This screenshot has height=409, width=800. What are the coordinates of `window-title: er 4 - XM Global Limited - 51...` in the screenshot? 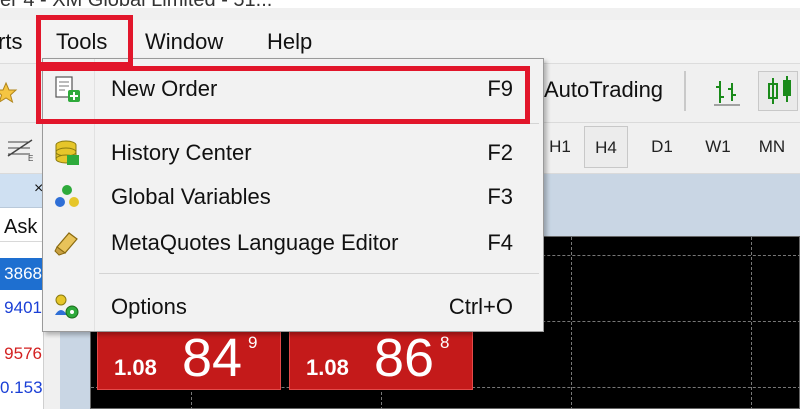 It's located at (400, 4).